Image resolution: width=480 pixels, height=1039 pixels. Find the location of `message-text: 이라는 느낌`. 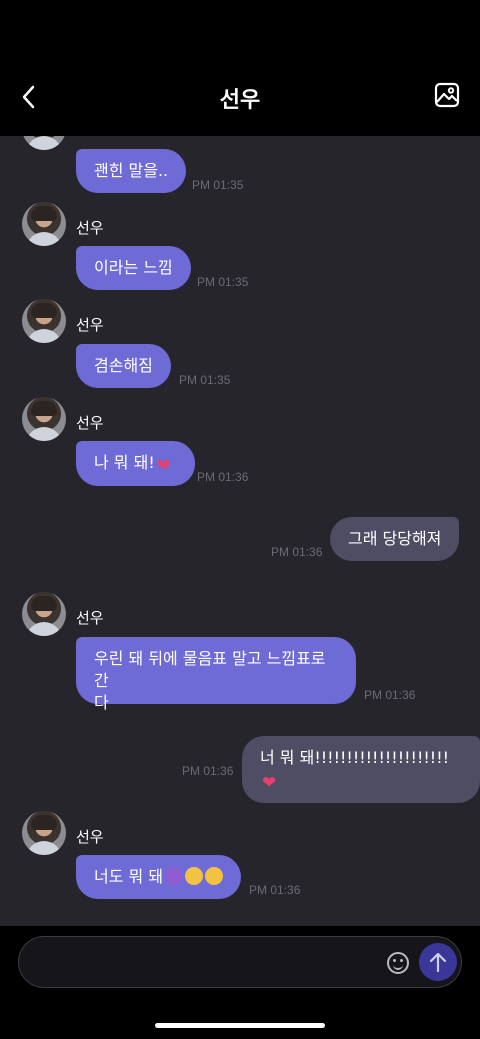

message-text: 이라는 느낌 is located at coordinates (133, 267).